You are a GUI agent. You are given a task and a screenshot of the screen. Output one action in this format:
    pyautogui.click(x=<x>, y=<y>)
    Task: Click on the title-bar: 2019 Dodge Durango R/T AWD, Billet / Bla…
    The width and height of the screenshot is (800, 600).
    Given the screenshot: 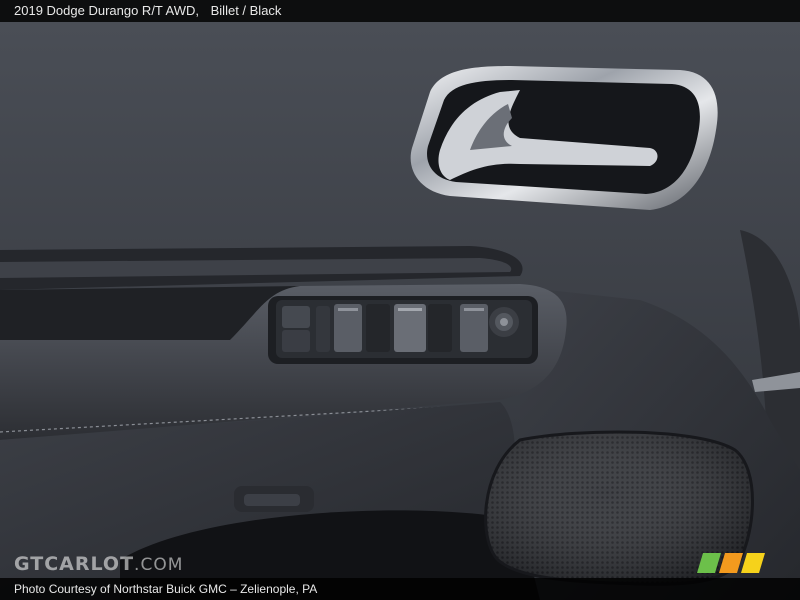 What is the action you would take?
    pyautogui.click(x=400, y=11)
    